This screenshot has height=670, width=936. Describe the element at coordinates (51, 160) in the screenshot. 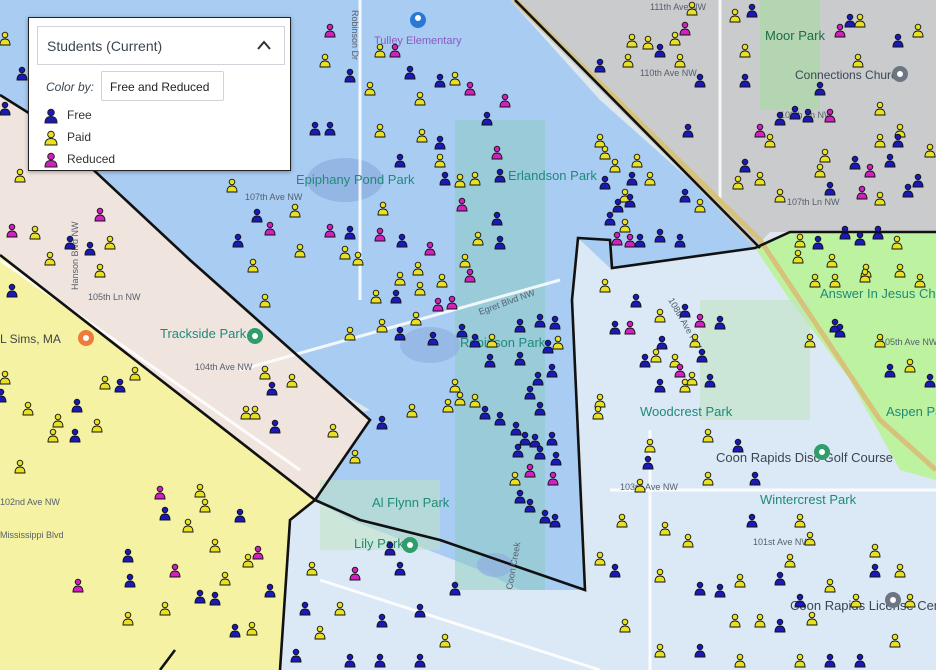

I see `student-icon-reduced` at that location.